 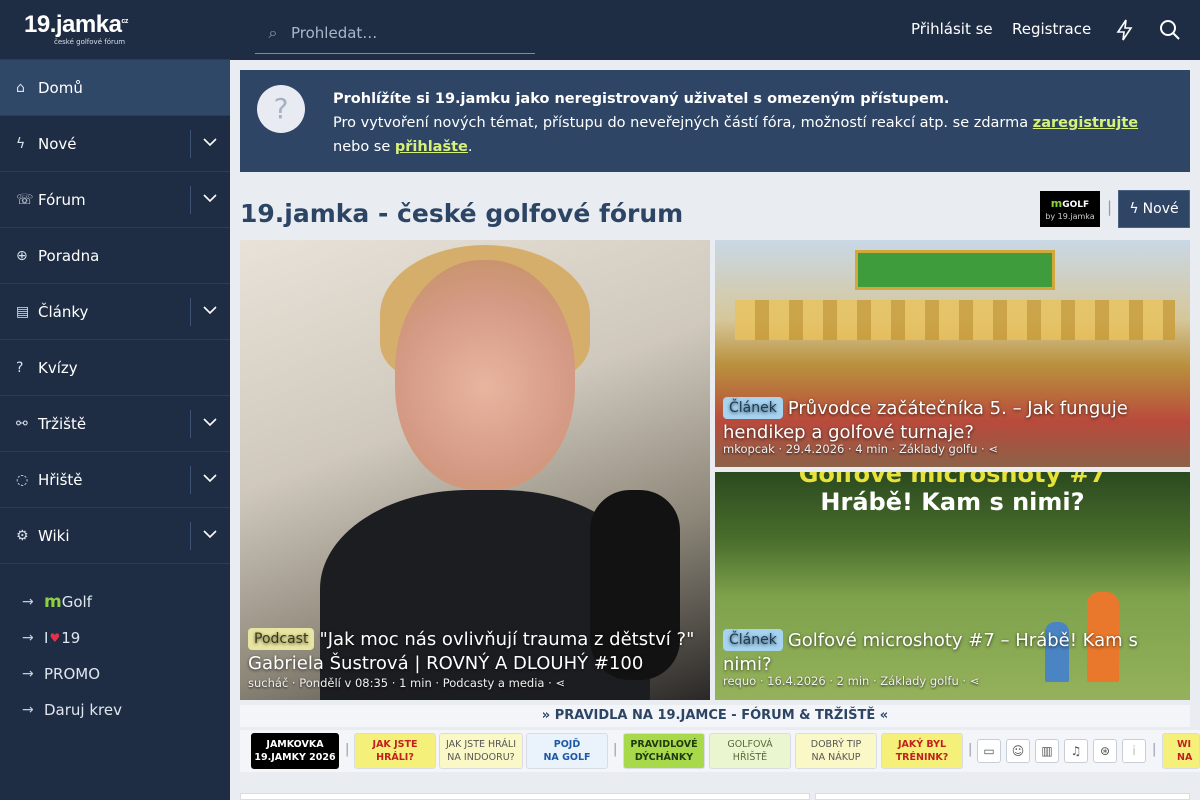 I want to click on promo-label: PROMO, so click(x=72, y=674).